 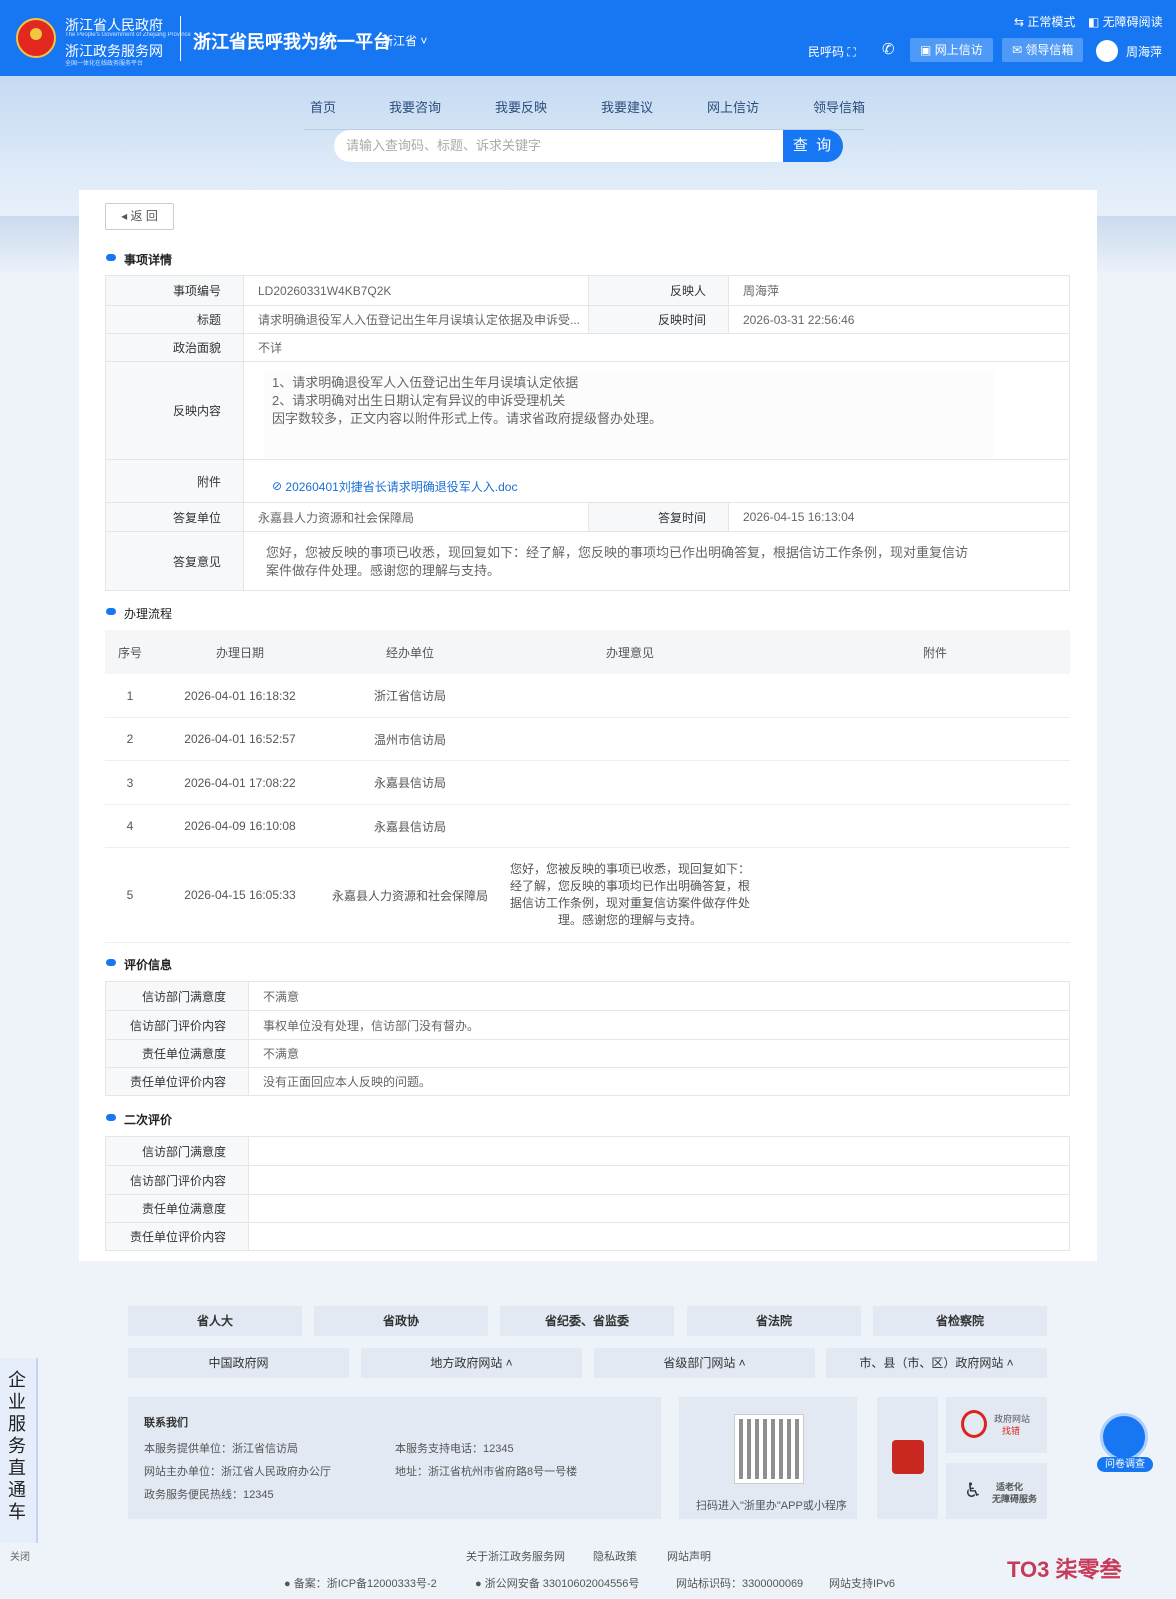 I want to click on back-button: ◂ 返 回, so click(x=139, y=216).